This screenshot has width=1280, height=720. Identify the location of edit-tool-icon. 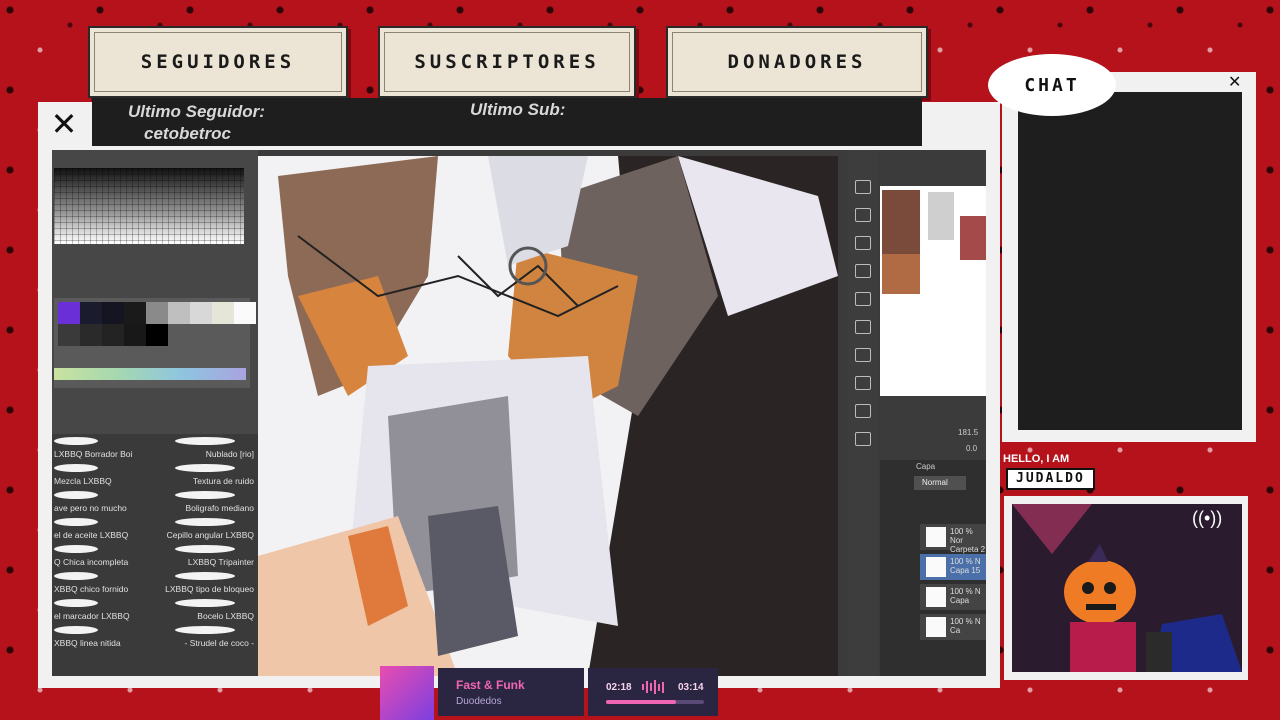
(863, 383).